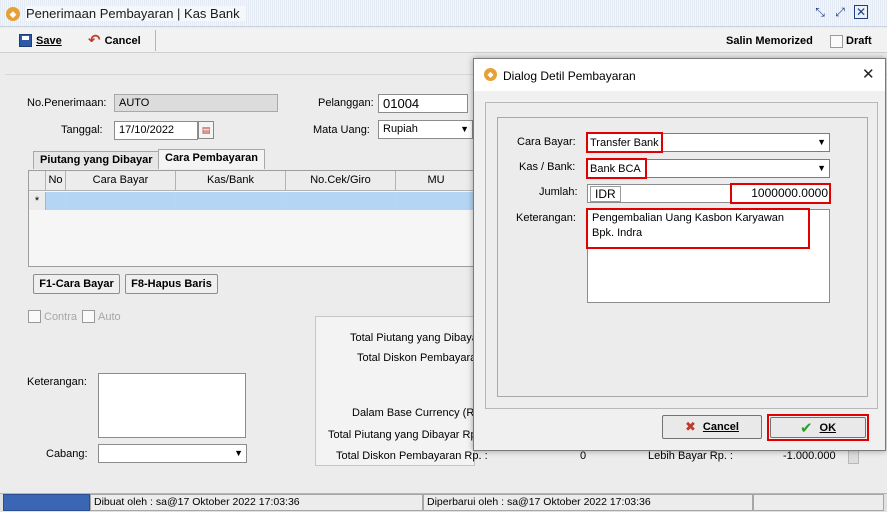 This screenshot has height=512, width=887. I want to click on memorize-label: Salin Memorized, so click(769, 40).